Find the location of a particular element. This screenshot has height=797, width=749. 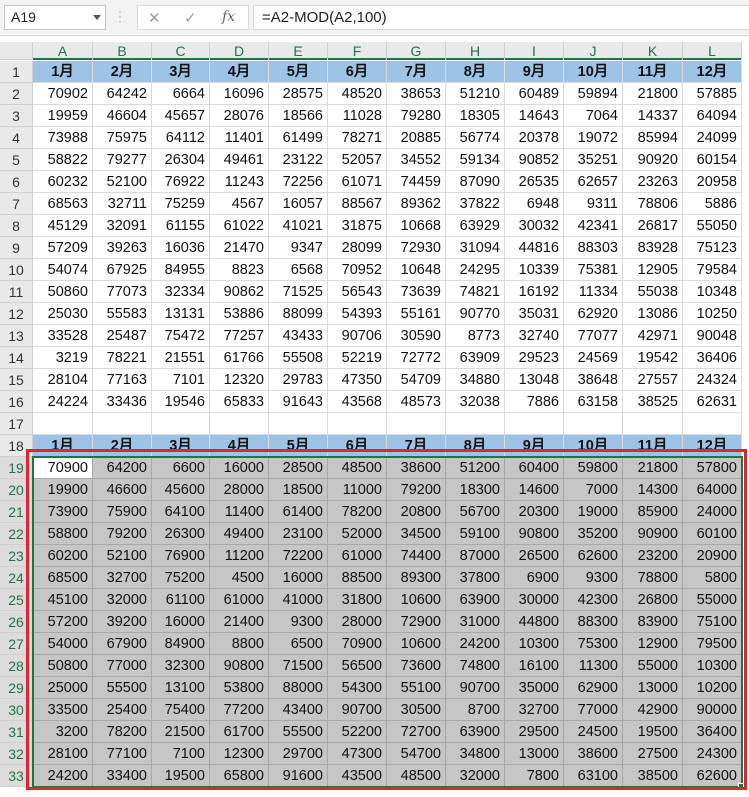

cell-d19: 16000 is located at coordinates (239, 468).